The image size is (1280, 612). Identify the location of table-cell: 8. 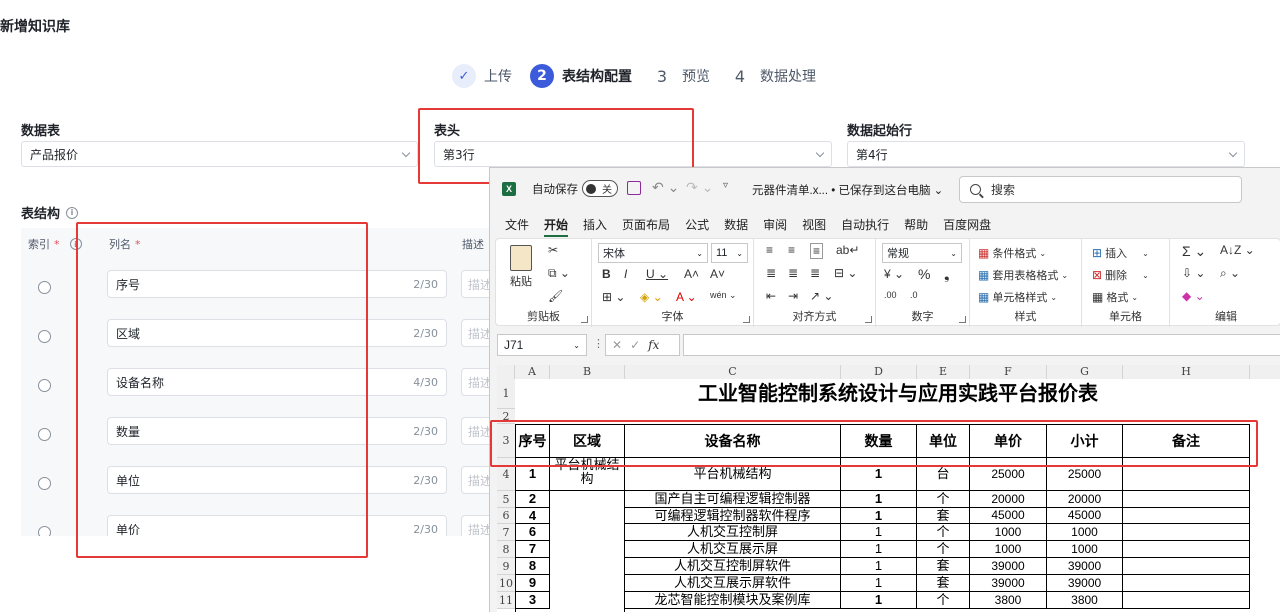
(533, 566).